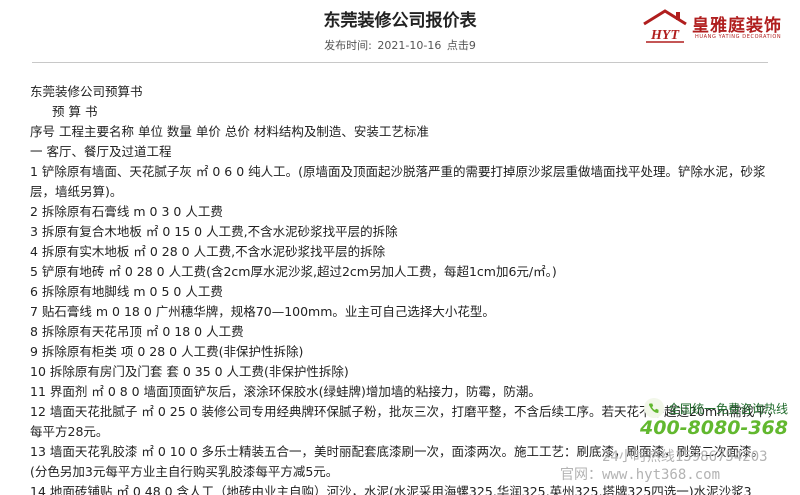 This screenshot has width=800, height=495. What do you see at coordinates (208, 251) in the screenshot?
I see `item-line: 4 拆原有实木地板 ㎡ 0 28 0 人工费,不含水泥砂浆找平层的拆除` at bounding box center [208, 251].